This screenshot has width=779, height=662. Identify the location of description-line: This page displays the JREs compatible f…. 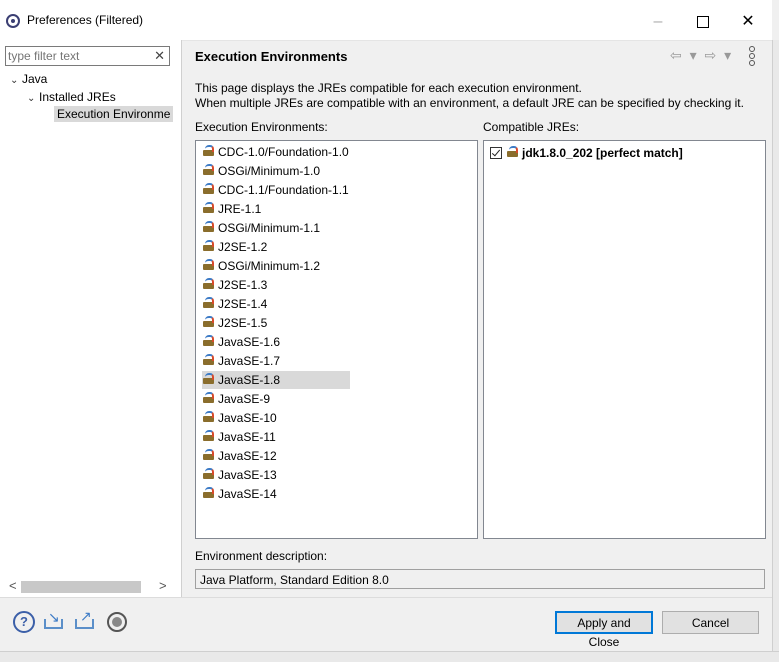
(388, 88).